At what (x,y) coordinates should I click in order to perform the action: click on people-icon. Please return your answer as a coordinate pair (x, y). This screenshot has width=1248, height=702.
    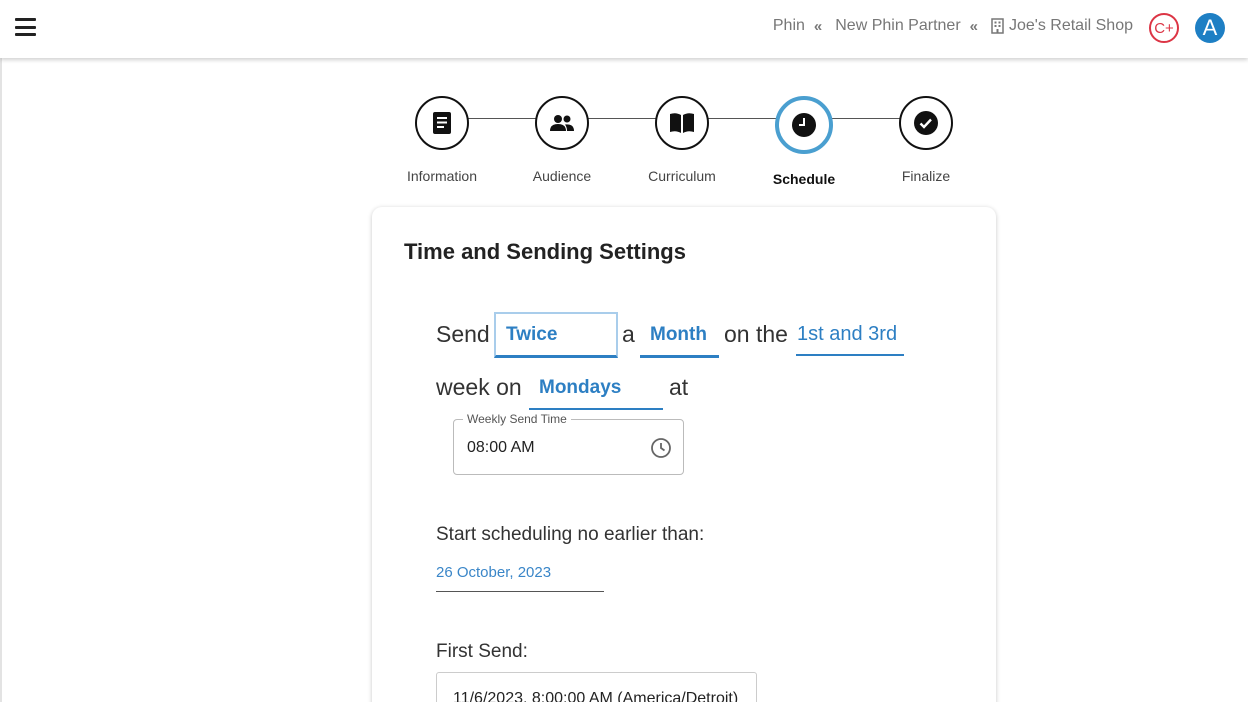
    Looking at the image, I should click on (562, 123).